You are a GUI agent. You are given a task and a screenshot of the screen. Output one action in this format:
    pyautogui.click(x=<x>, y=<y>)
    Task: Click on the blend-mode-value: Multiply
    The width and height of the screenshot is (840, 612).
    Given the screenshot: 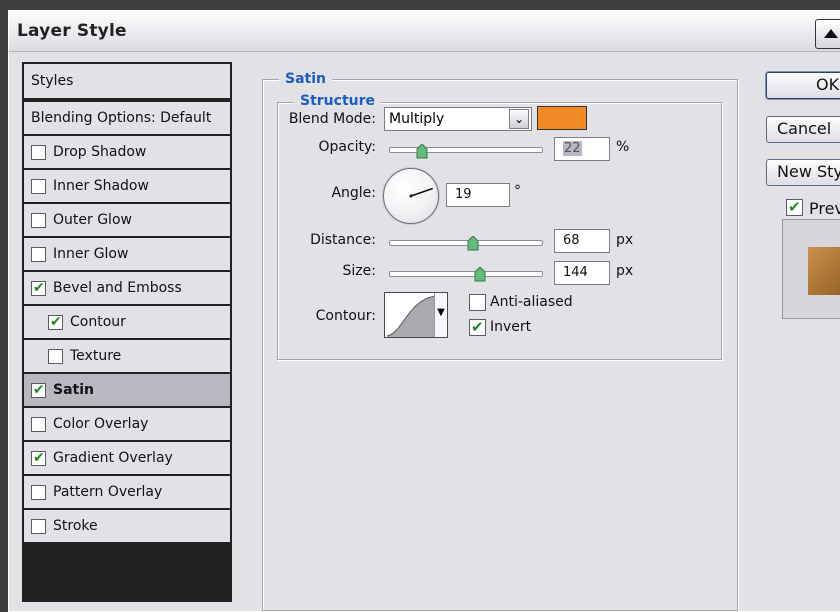 What is the action you would take?
    pyautogui.click(x=417, y=119)
    